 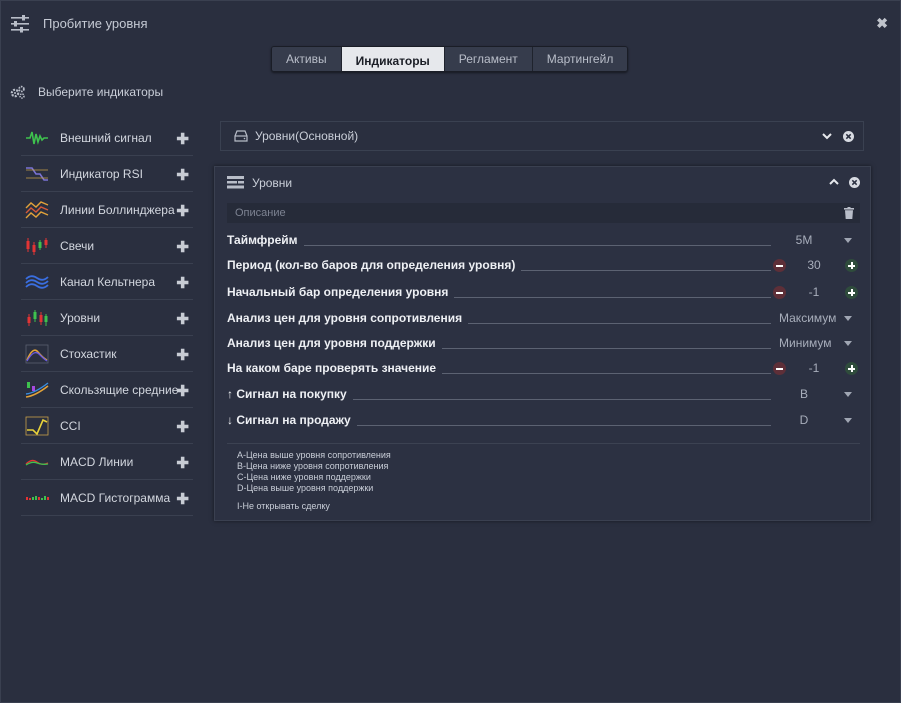 I want to click on setting-row-support: Анализ цен для уровня поддержки Минимум, so click(x=543, y=344).